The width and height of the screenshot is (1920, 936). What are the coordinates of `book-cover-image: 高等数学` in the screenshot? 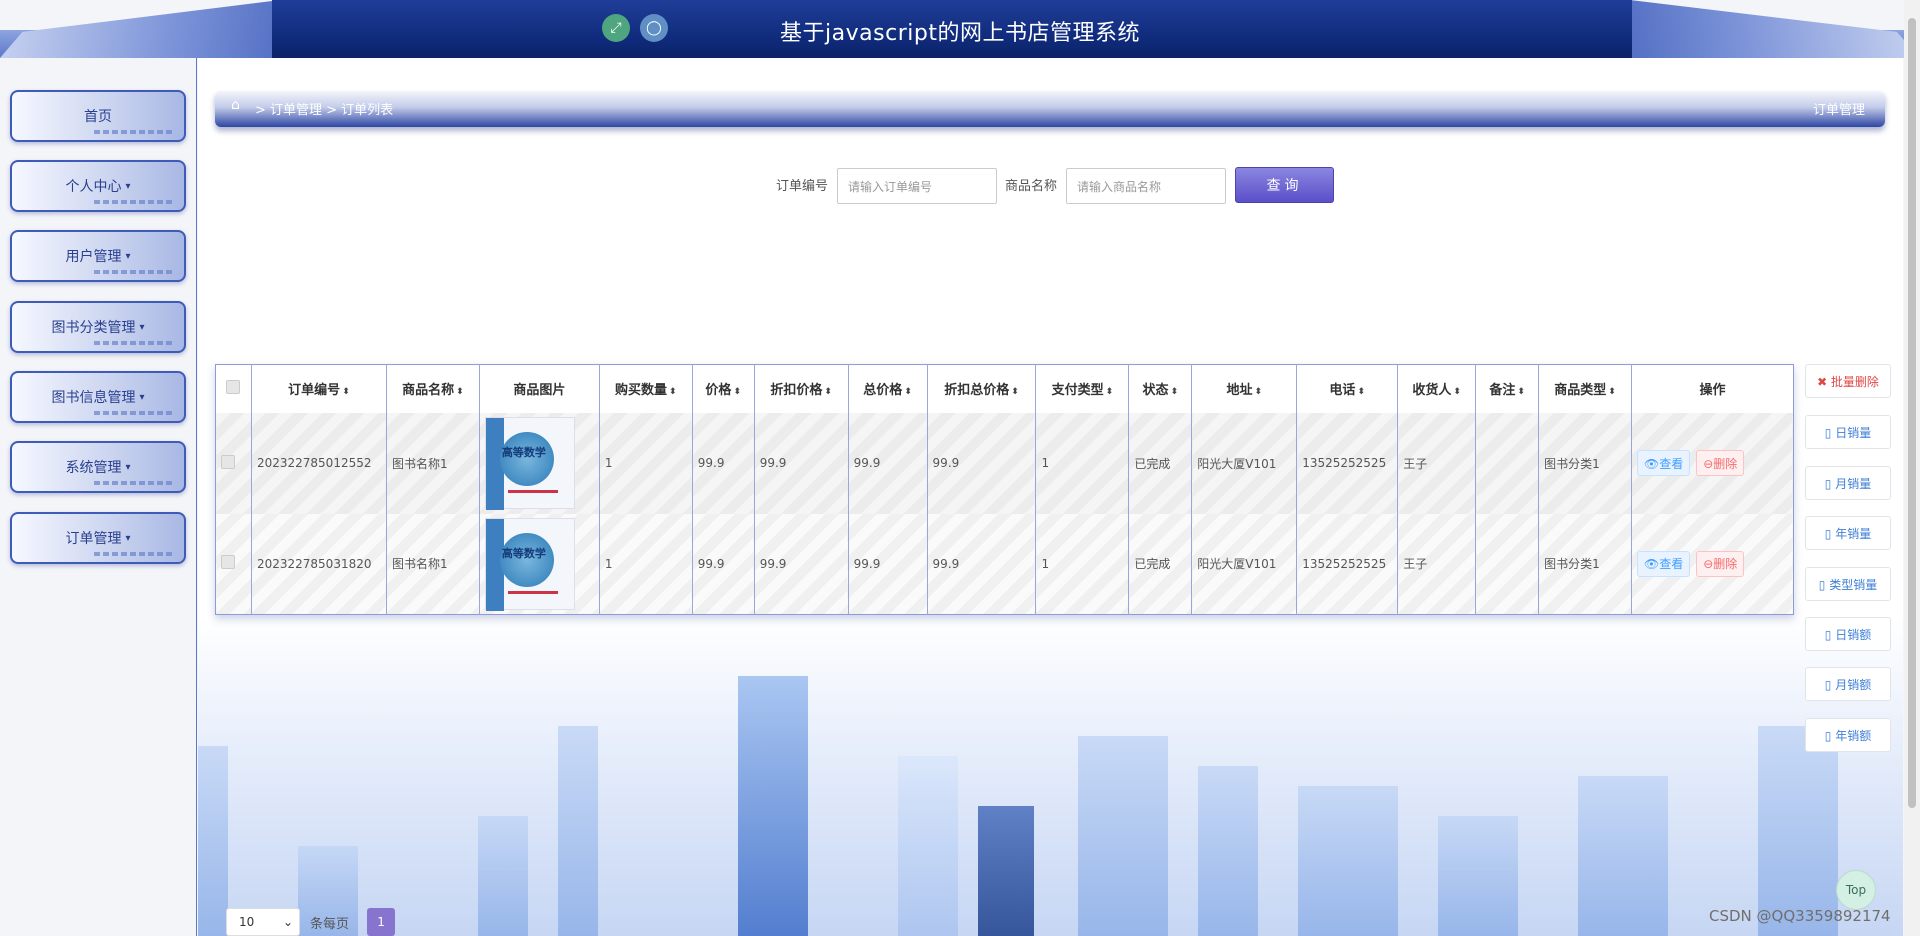 It's located at (529, 564).